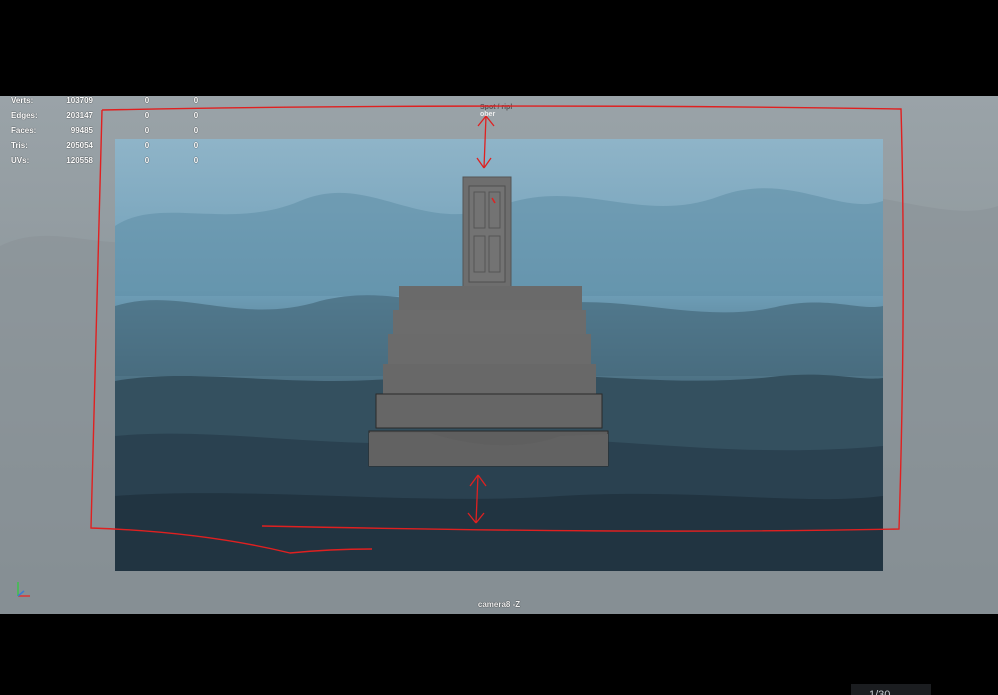 Image resolution: width=998 pixels, height=695 pixels. What do you see at coordinates (20, 160) in the screenshot?
I see `hud-label: UVs:` at bounding box center [20, 160].